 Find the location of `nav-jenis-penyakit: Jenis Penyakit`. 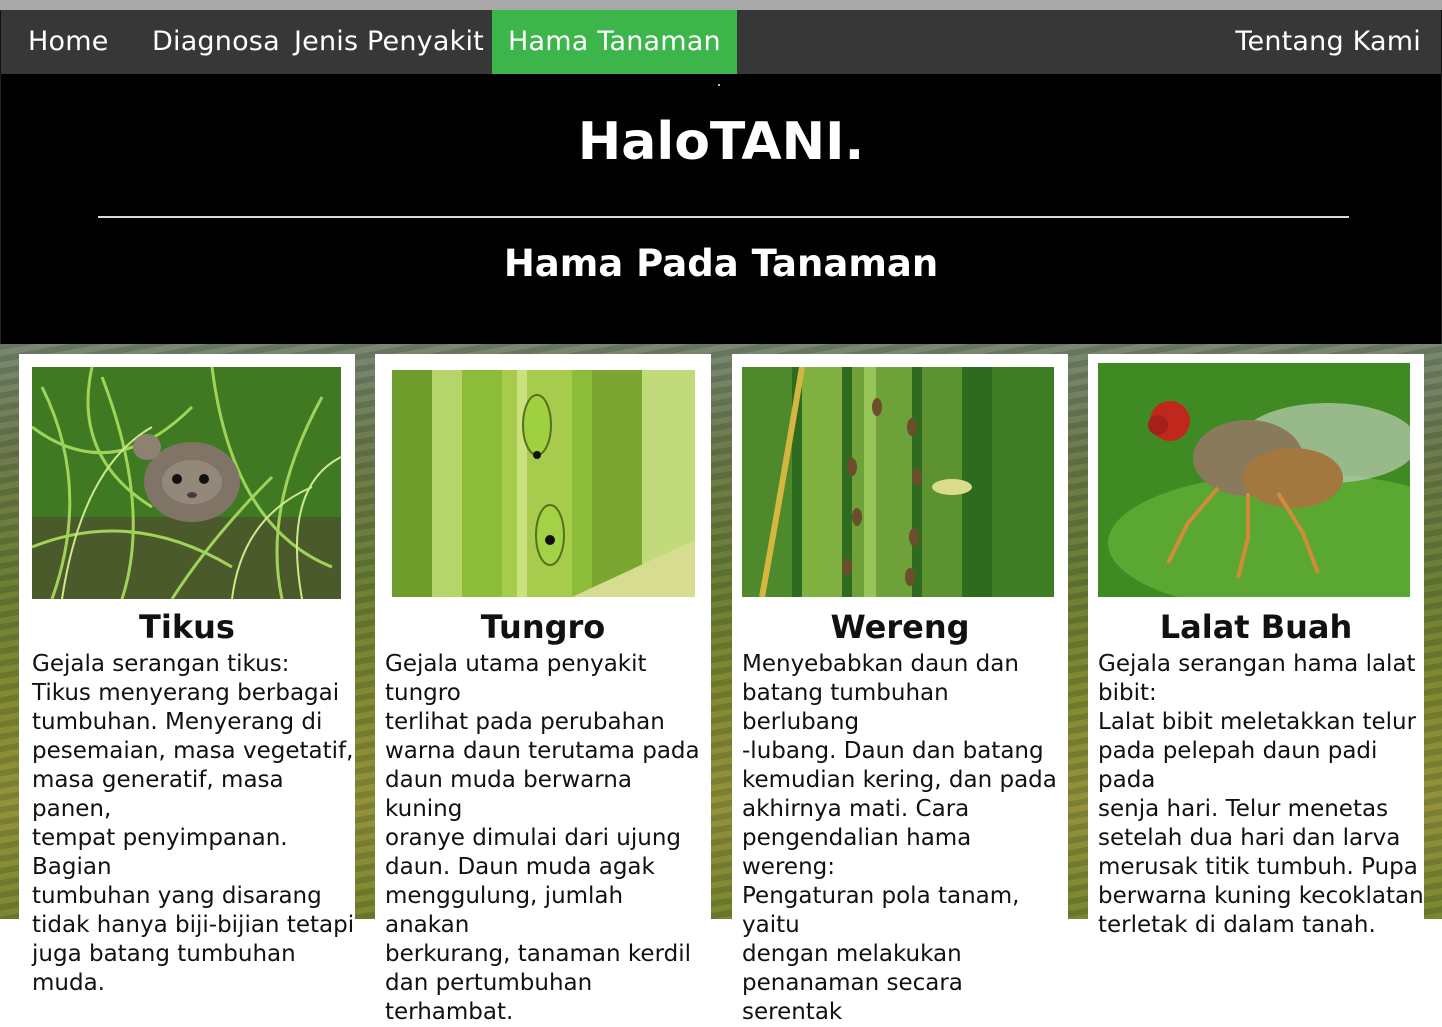

nav-jenis-penyakit: Jenis Penyakit is located at coordinates (389, 42).